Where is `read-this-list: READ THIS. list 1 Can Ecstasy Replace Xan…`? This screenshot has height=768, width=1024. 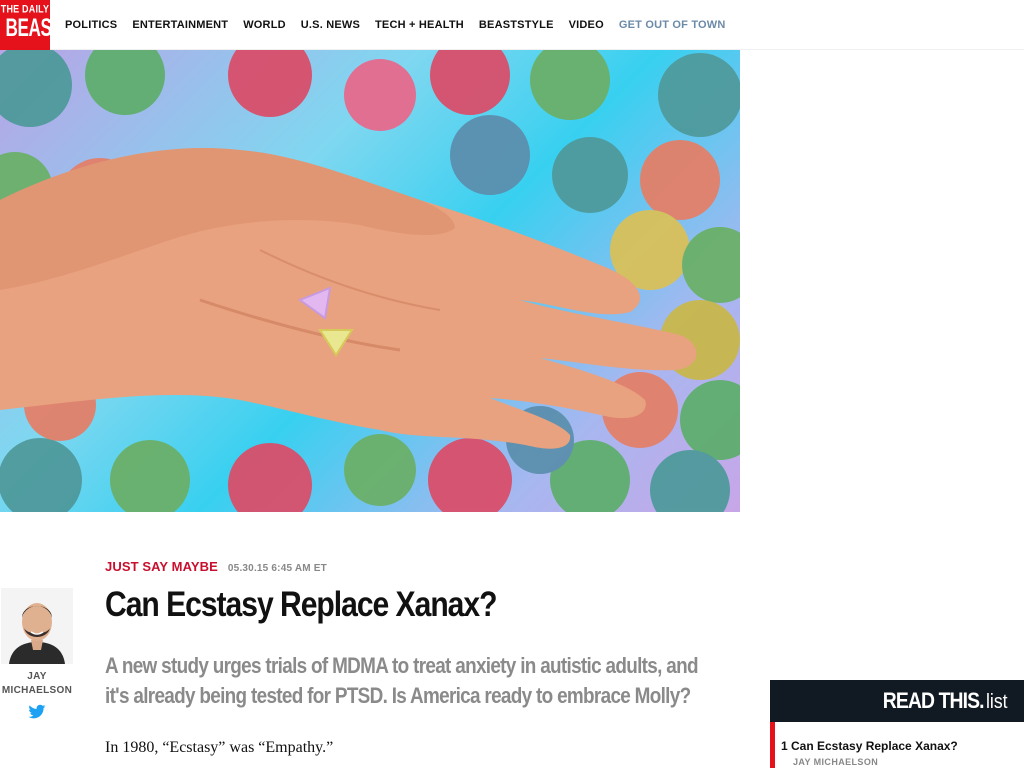 read-this-list: READ THIS. list 1 Can Ecstasy Replace Xan… is located at coordinates (897, 724).